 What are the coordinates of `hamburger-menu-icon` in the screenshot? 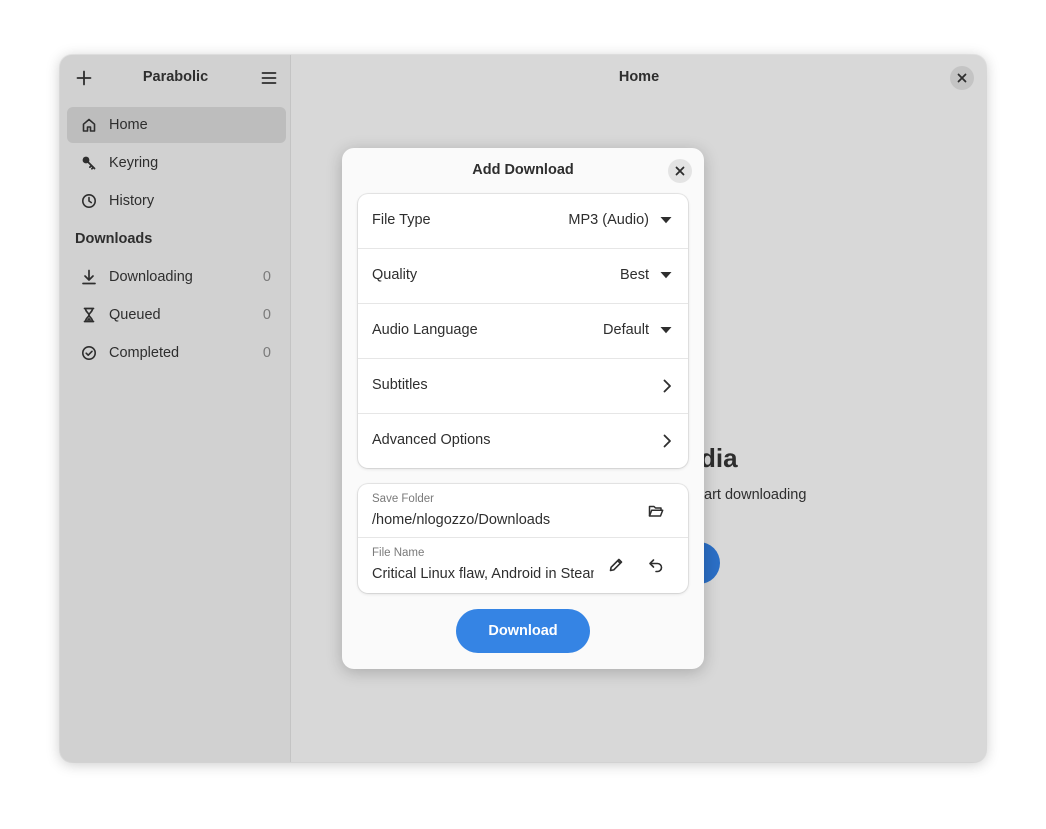 It's located at (269, 78).